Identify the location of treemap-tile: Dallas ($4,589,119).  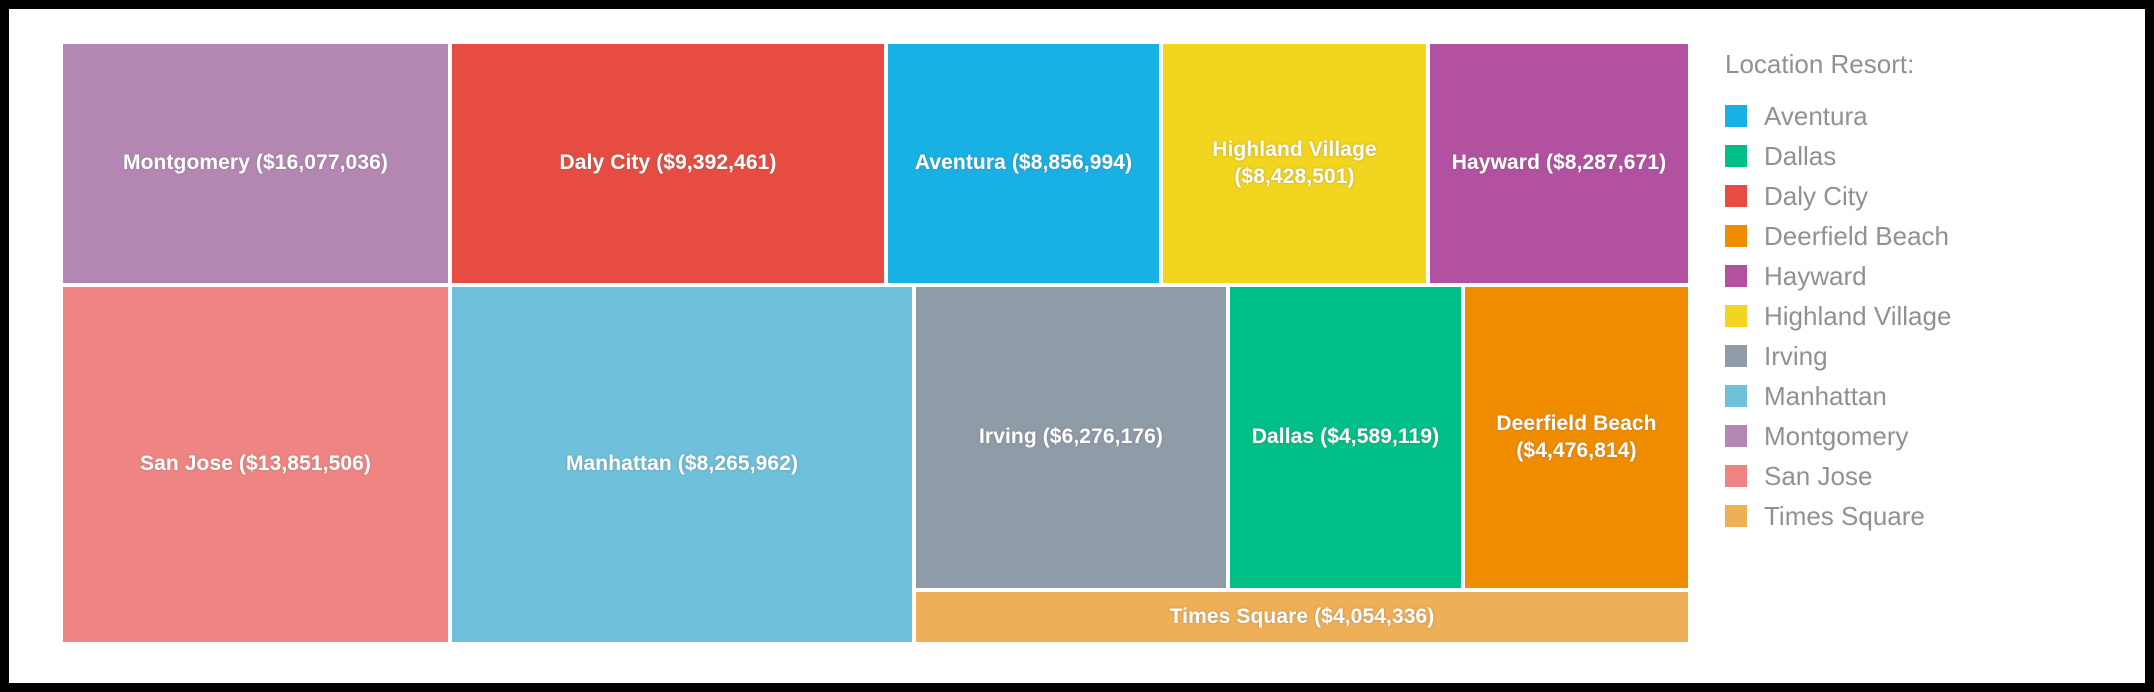
(1345, 437).